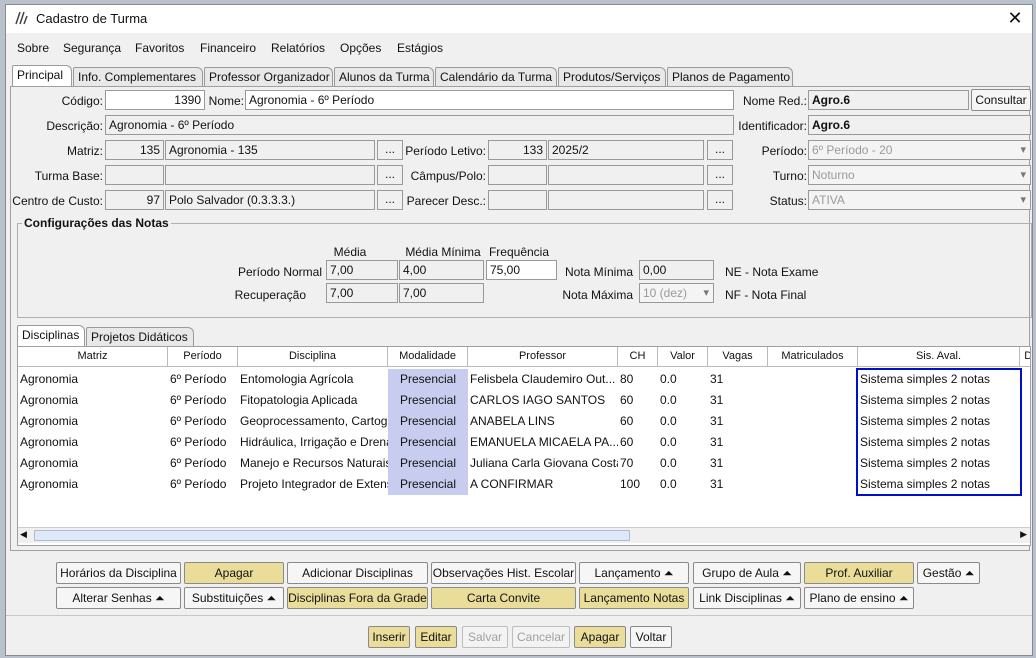  What do you see at coordinates (443, 252) in the screenshot?
I see `media-minima-header: Média Mínima` at bounding box center [443, 252].